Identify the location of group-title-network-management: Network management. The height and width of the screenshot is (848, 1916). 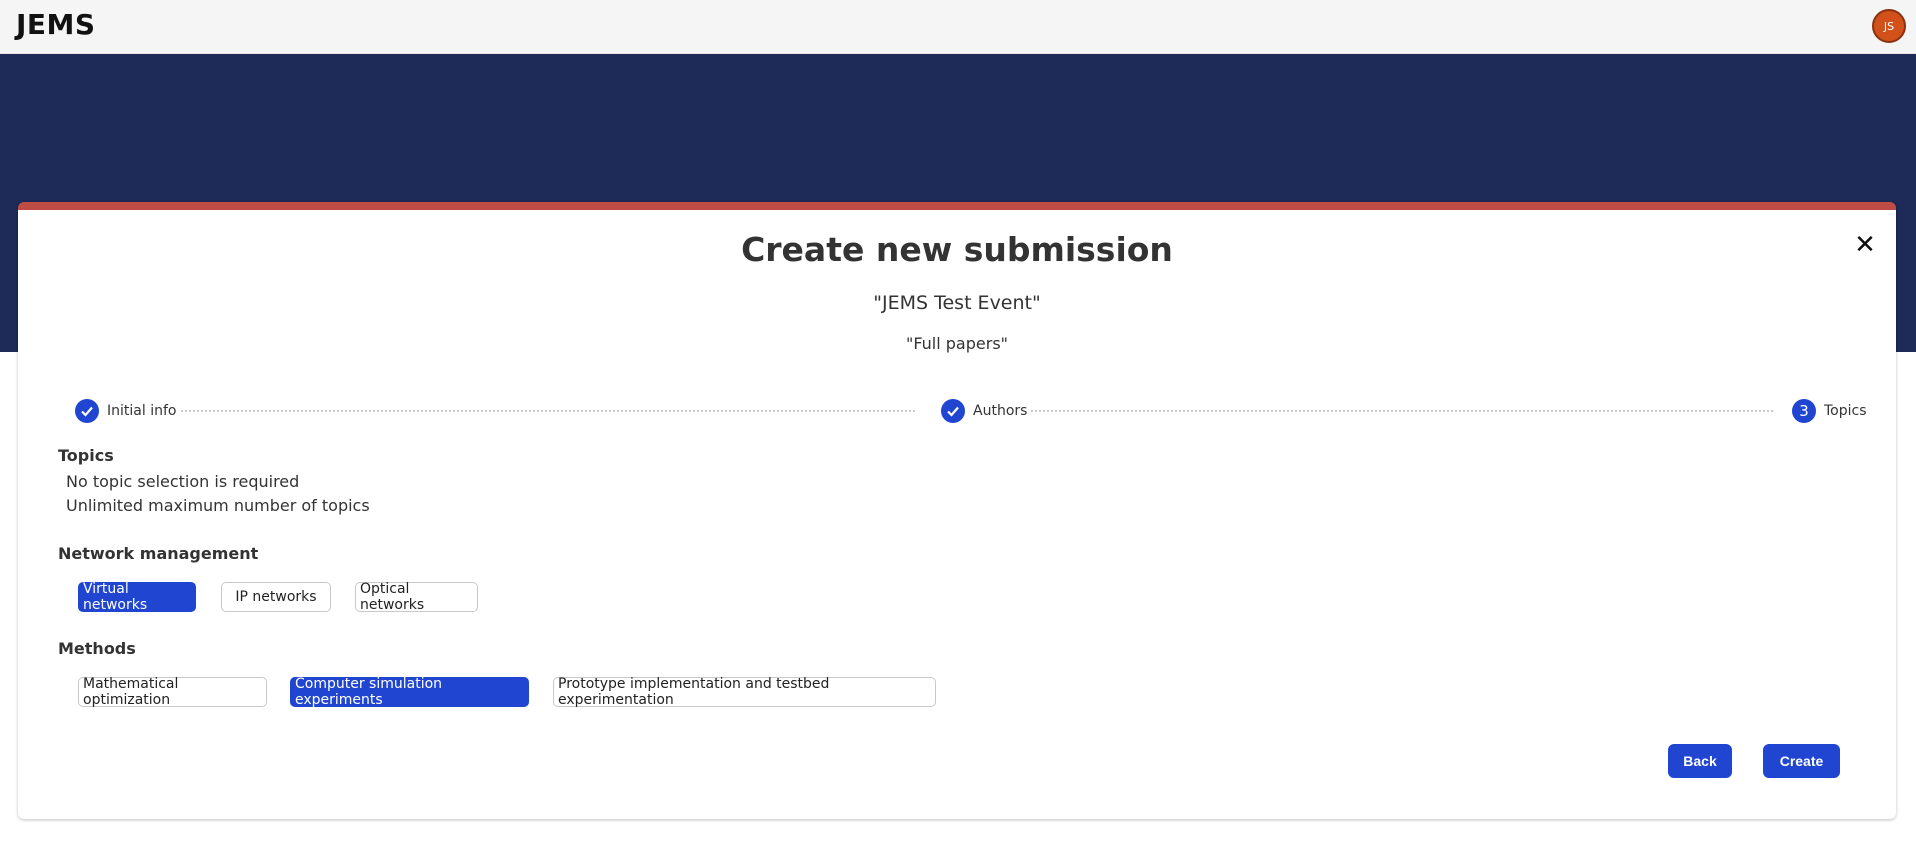
(158, 553).